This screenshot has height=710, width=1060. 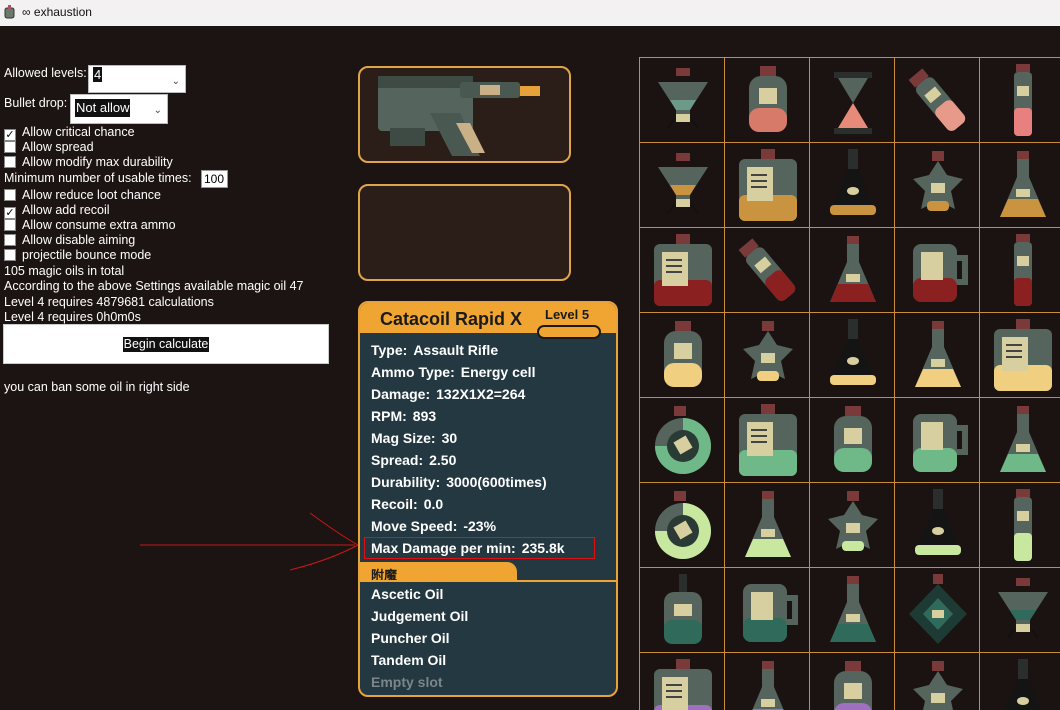 What do you see at coordinates (410, 638) in the screenshot?
I see `enchant-oil: Puncher Oil` at bounding box center [410, 638].